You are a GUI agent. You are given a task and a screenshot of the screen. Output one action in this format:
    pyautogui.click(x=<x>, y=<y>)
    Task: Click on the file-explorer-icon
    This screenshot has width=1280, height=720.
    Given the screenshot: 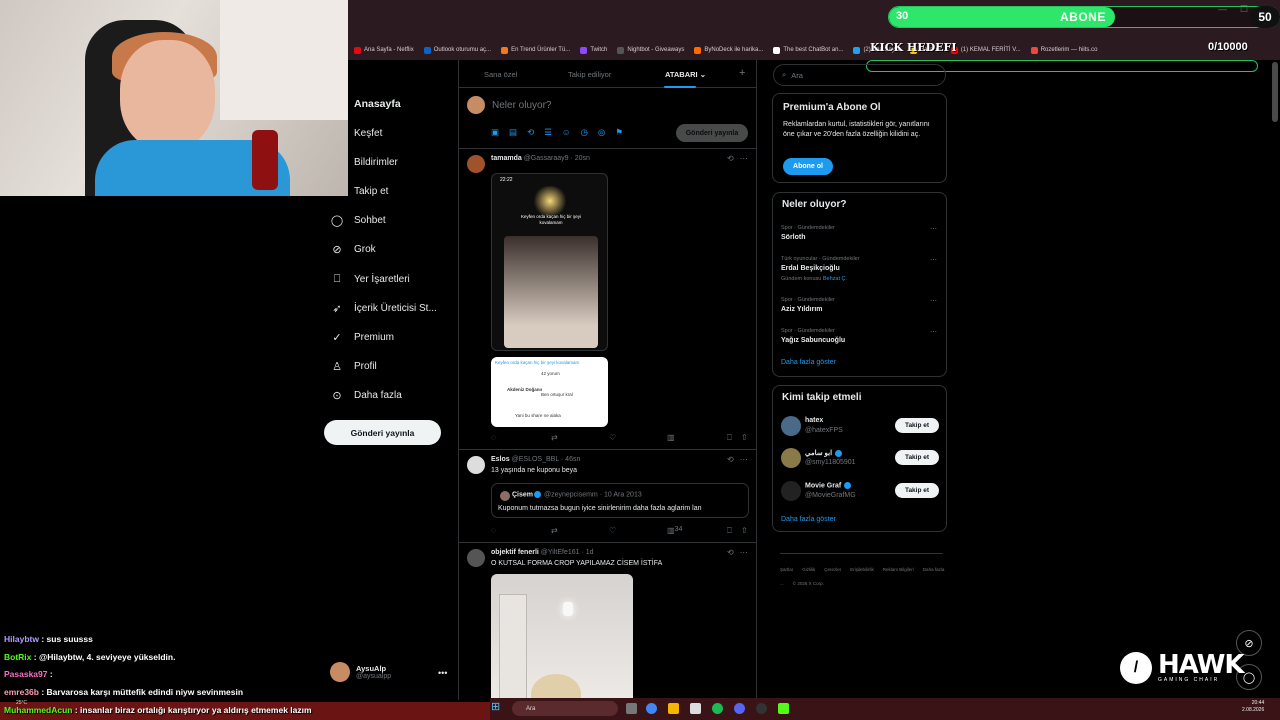 What is the action you would take?
    pyautogui.click(x=673, y=708)
    